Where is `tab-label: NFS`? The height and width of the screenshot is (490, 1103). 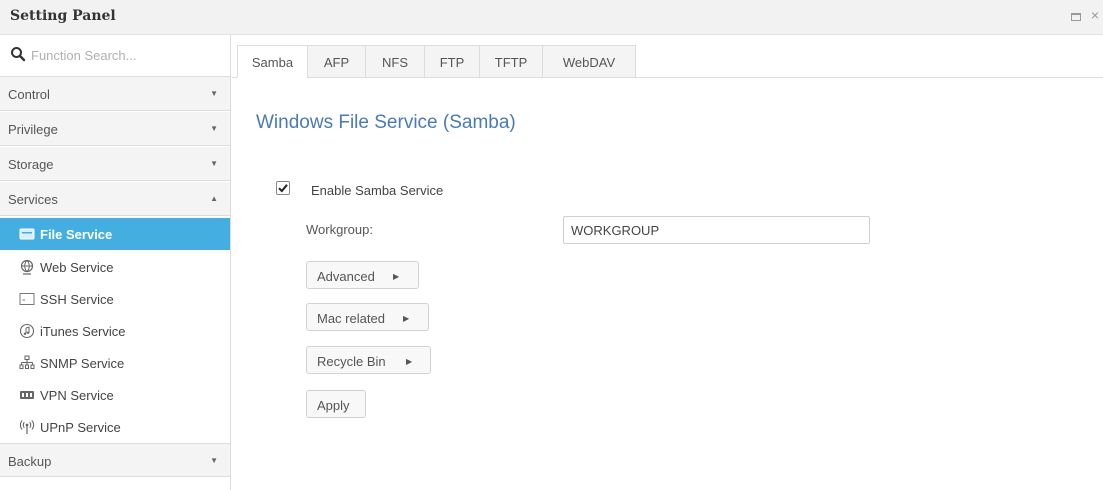
tab-label: NFS is located at coordinates (395, 62).